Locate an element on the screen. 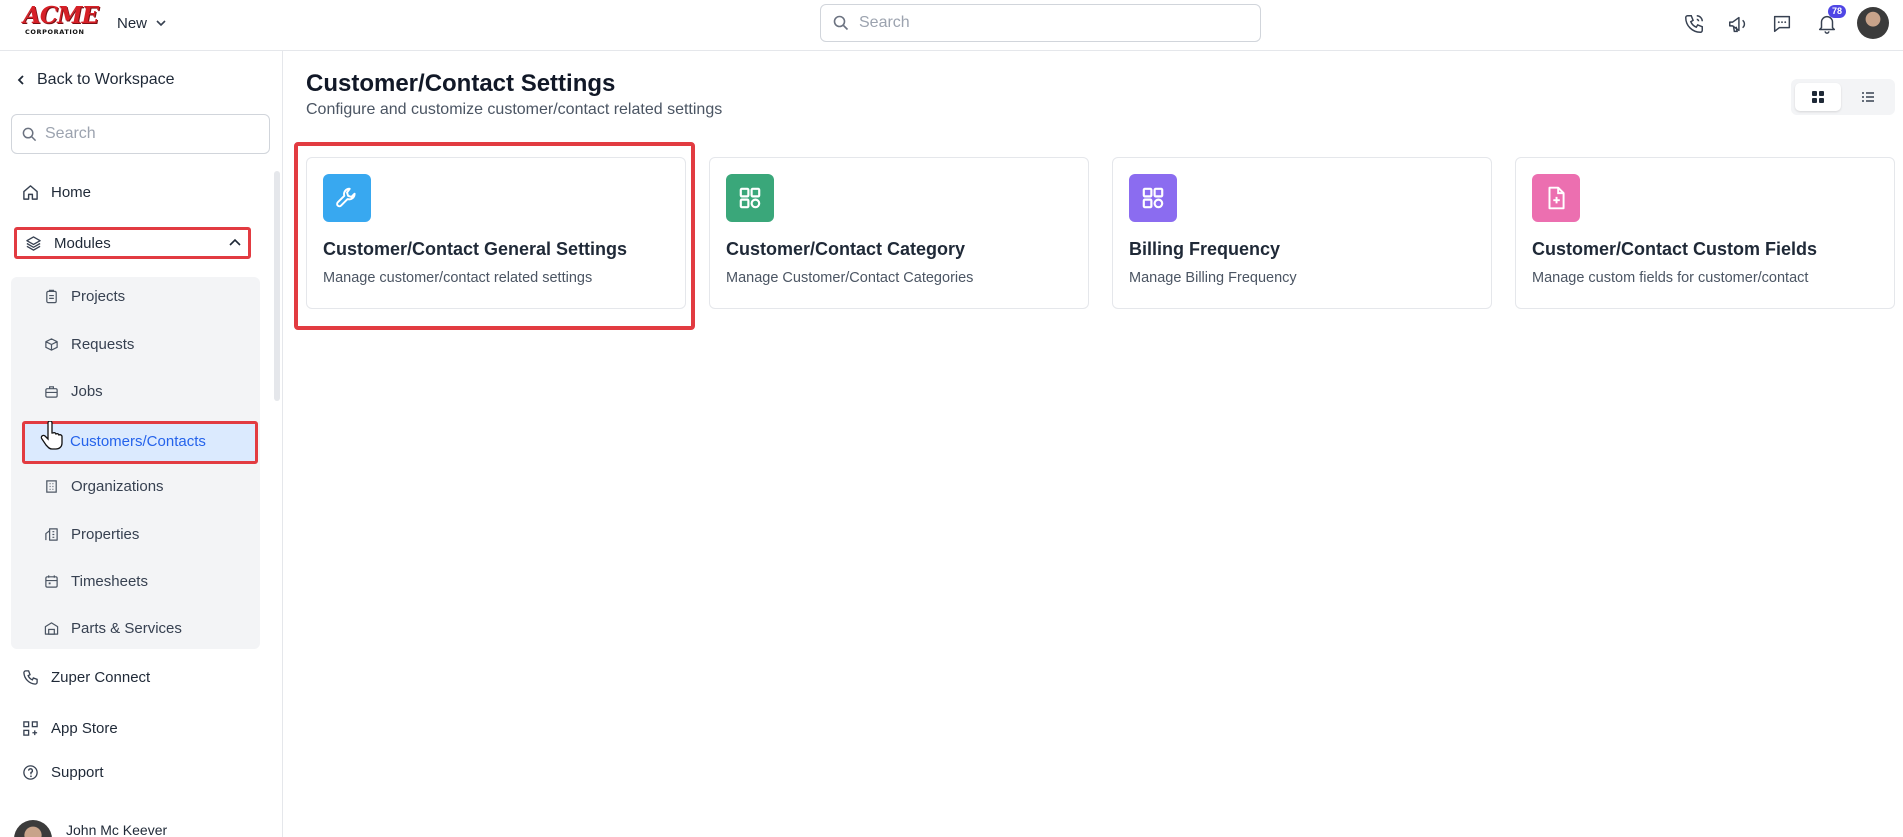  bell-icon: 78 is located at coordinates (1830, 21).